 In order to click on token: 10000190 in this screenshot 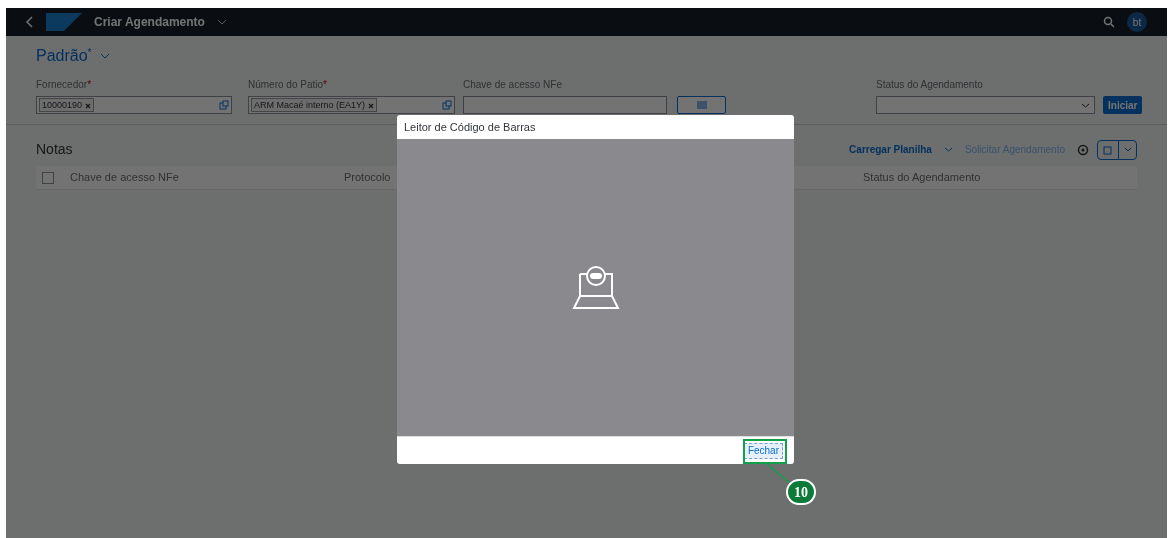, I will do `click(66, 105)`.